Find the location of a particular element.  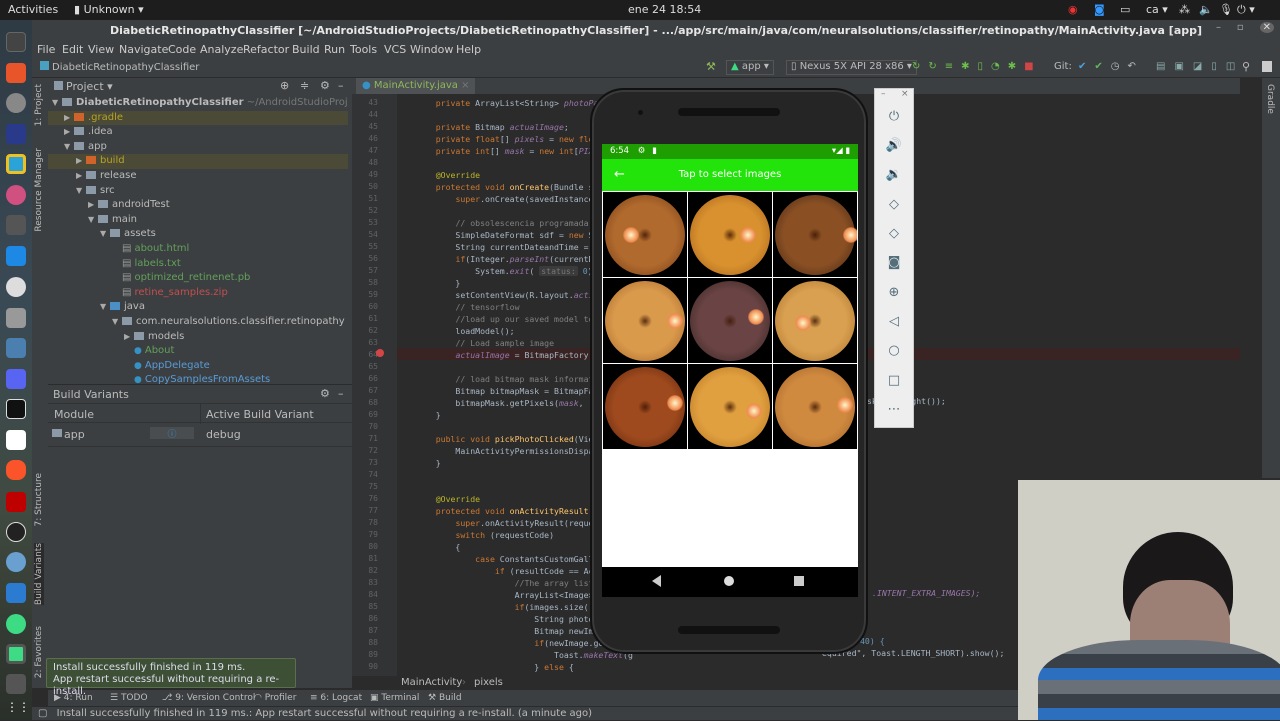

hide-icon: – is located at coordinates (341, 393).